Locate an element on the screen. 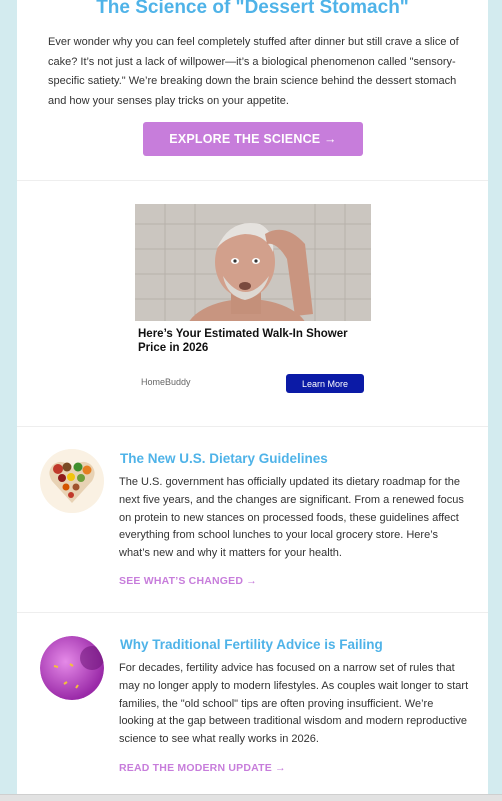 The image size is (502, 801). heart-food-icon is located at coordinates (72, 481).